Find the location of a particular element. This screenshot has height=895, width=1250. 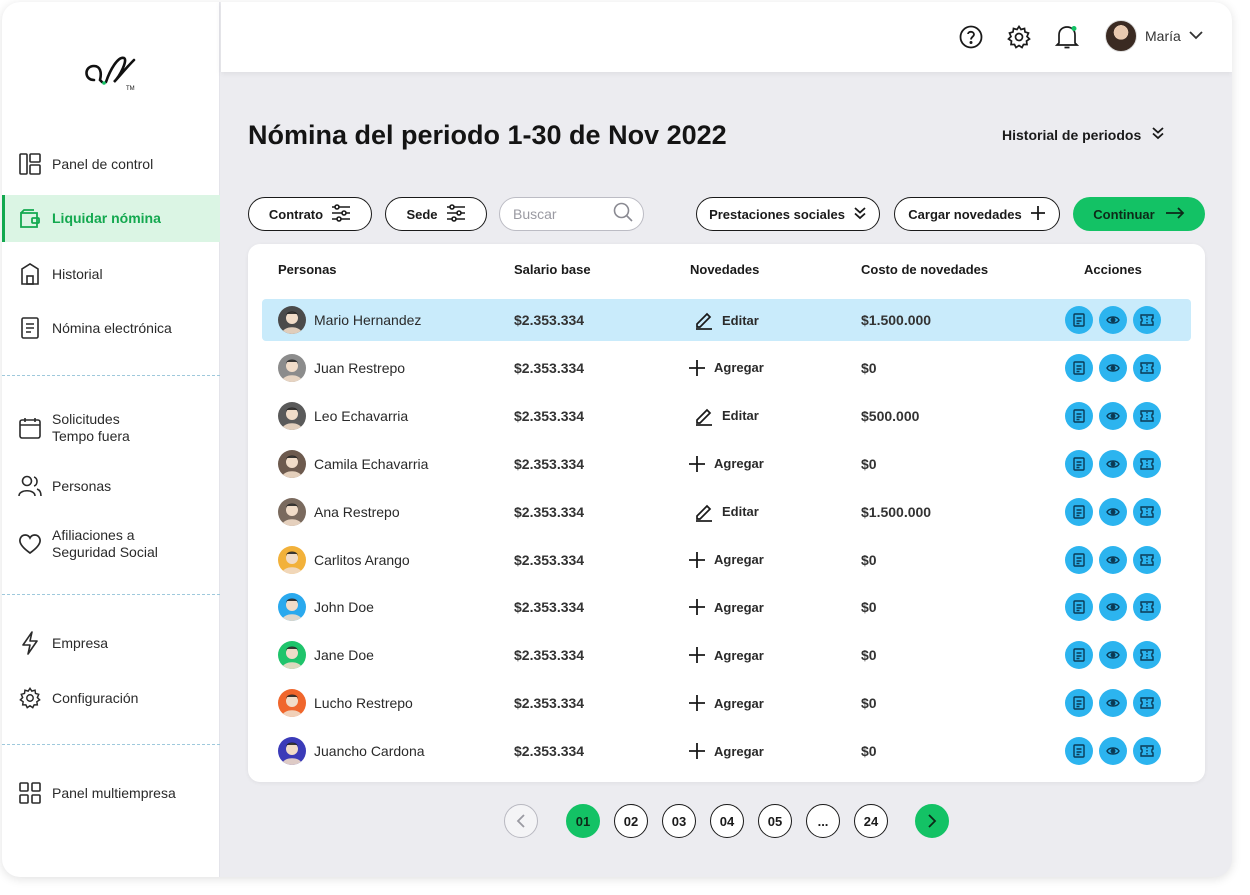

double-chevron-down-icon is located at coordinates (1158, 134).